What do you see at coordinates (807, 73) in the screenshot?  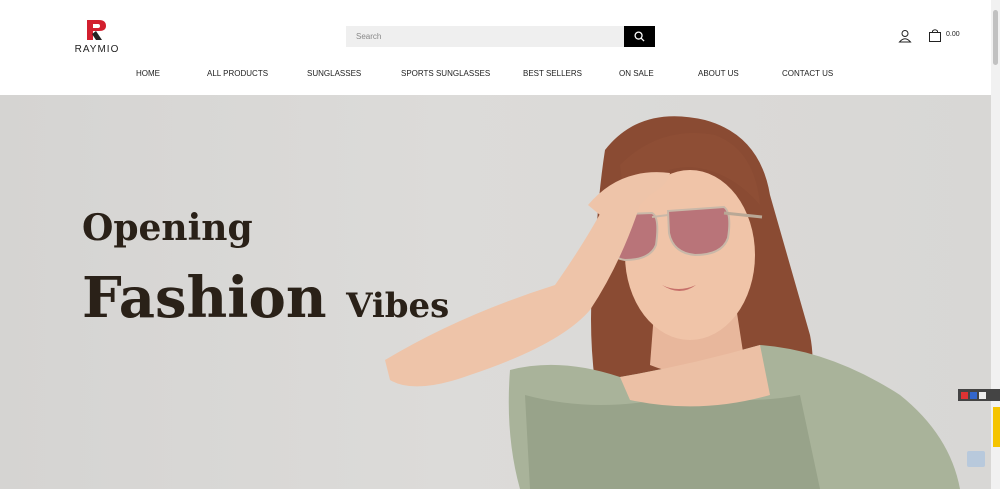 I see `nav-contact-us: CONTACT US` at bounding box center [807, 73].